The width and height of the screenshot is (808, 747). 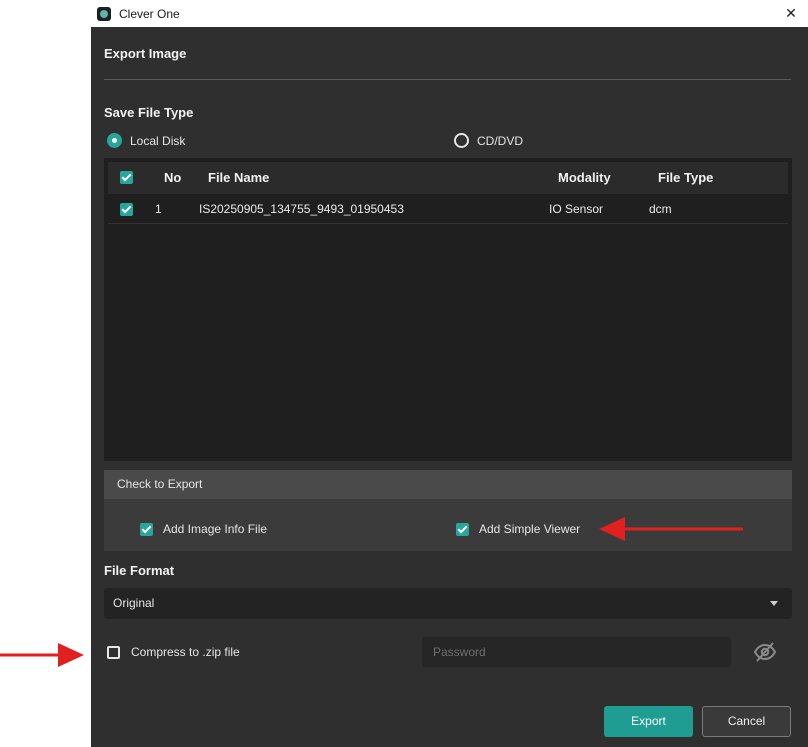 What do you see at coordinates (126, 177) in the screenshot?
I see `select-all-checkbox` at bounding box center [126, 177].